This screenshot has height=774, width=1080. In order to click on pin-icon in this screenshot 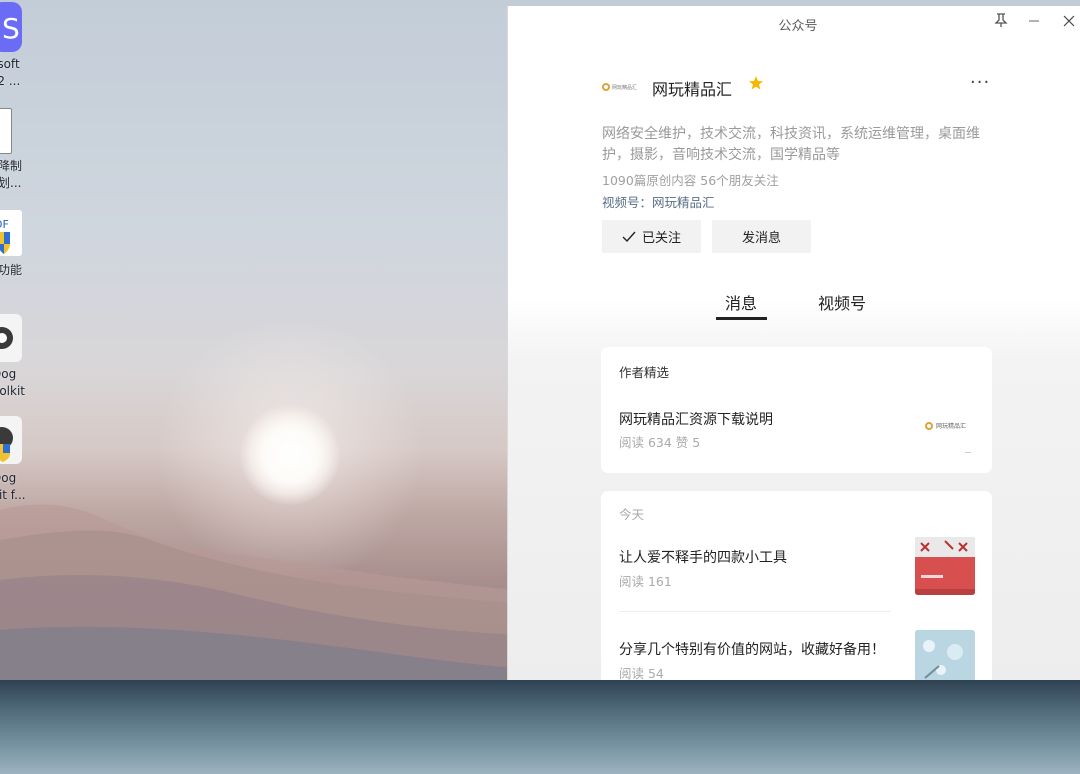, I will do `click(1001, 23)`.